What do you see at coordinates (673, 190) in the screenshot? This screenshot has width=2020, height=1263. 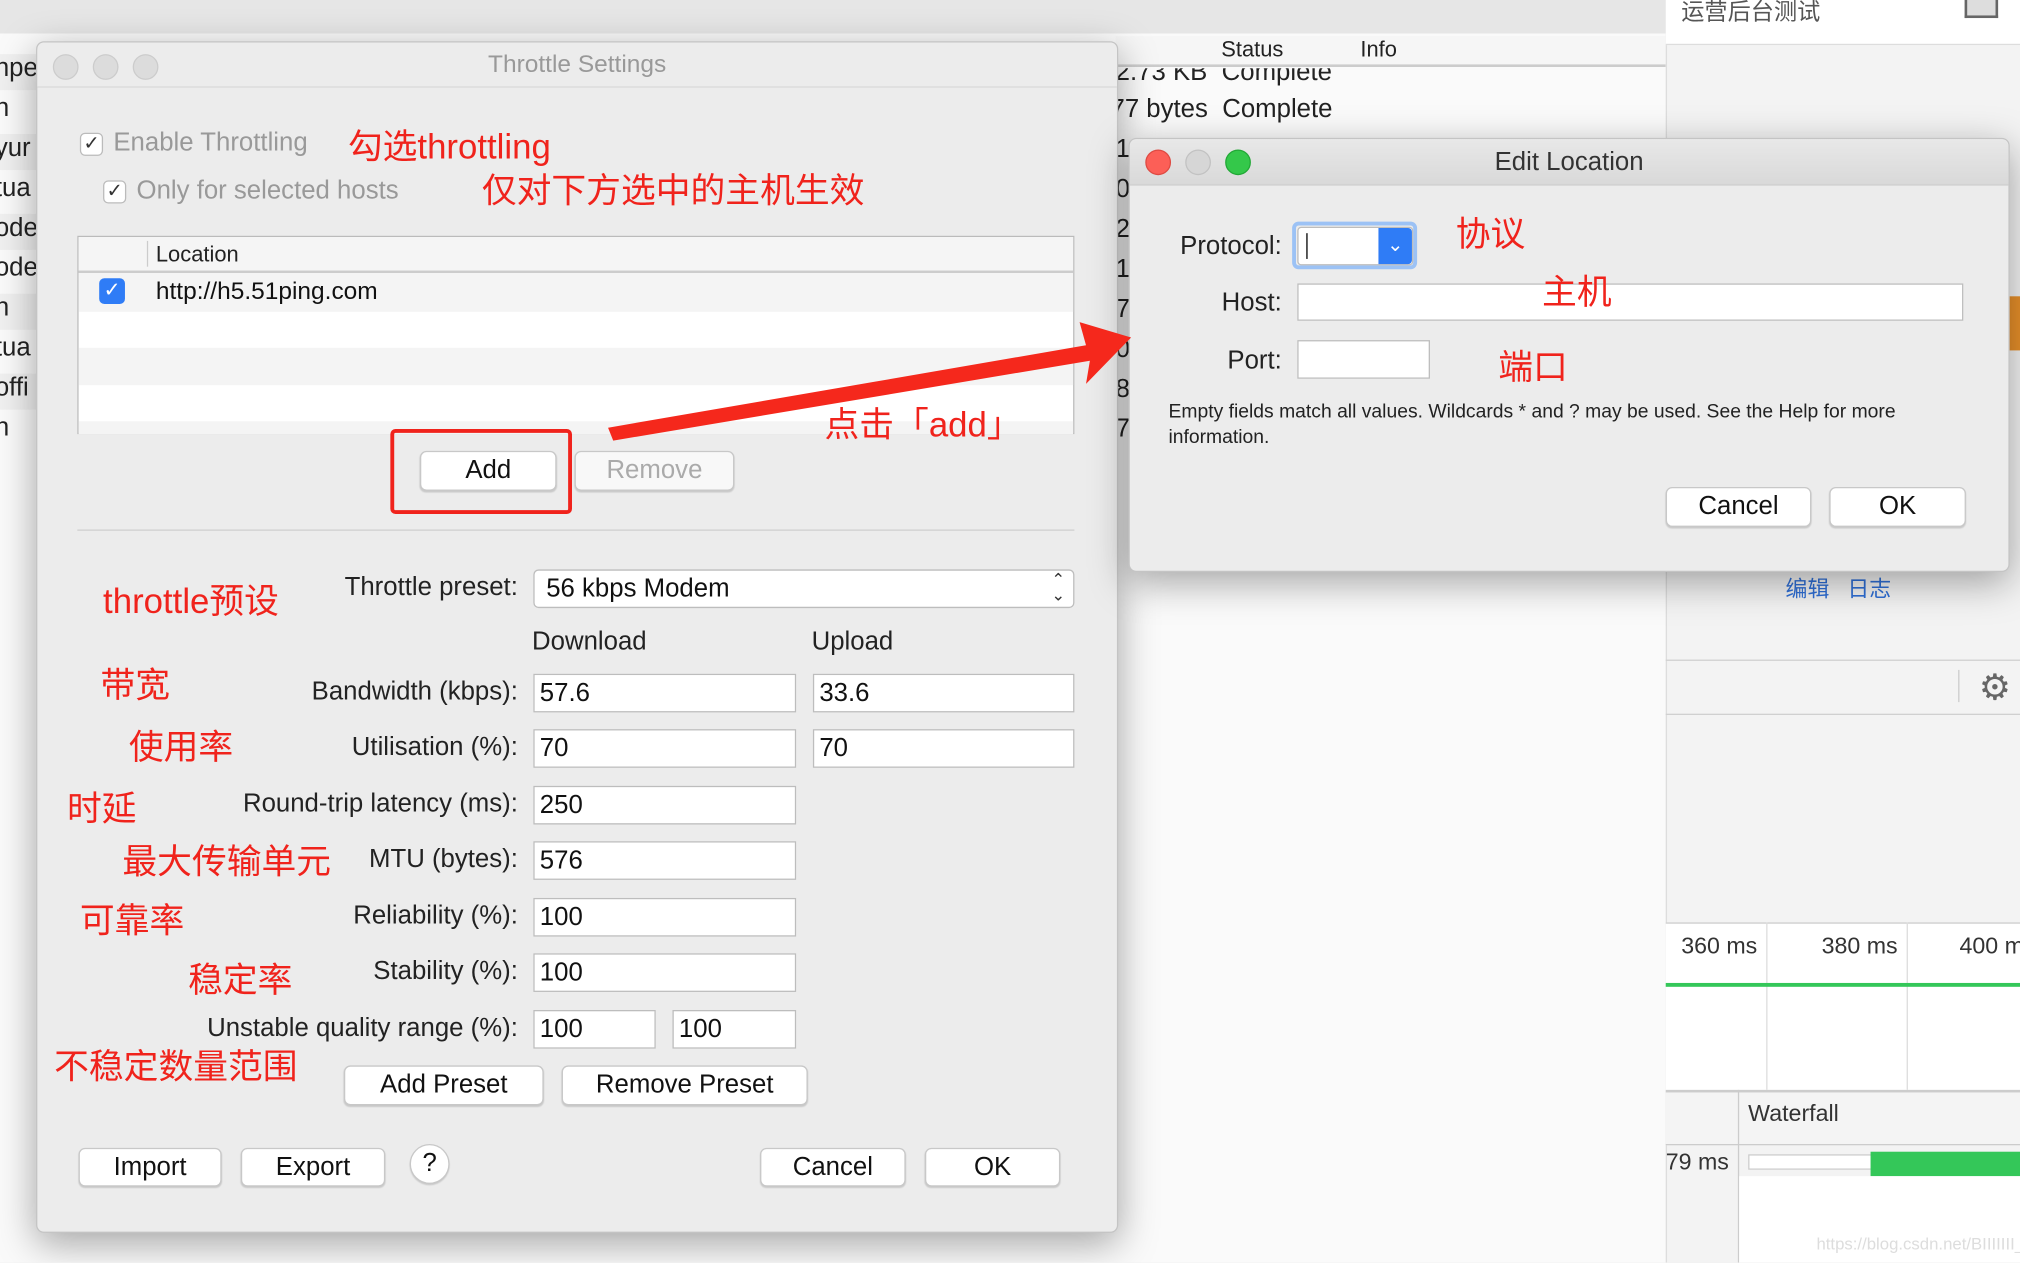 I see `annotation: 仅对下方选中的主机生效` at bounding box center [673, 190].